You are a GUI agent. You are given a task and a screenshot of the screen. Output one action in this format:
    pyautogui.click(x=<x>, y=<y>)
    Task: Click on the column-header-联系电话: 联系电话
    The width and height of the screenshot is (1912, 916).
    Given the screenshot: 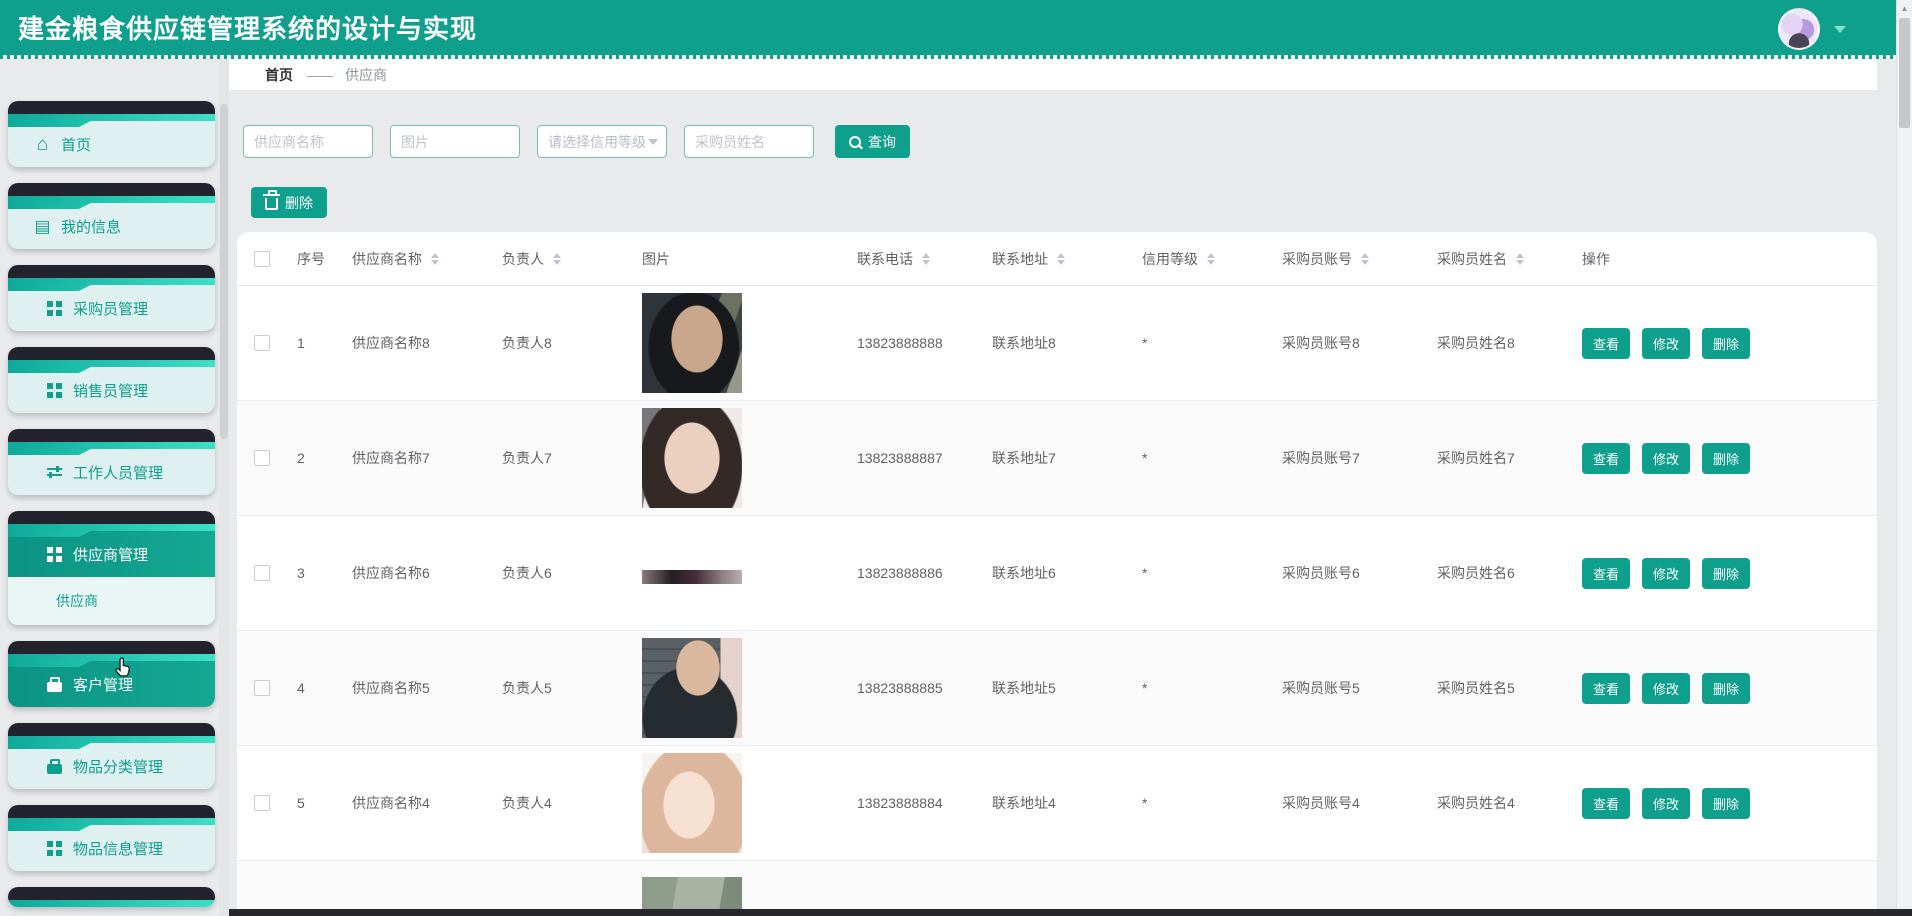 What is the action you would take?
    pyautogui.click(x=914, y=259)
    